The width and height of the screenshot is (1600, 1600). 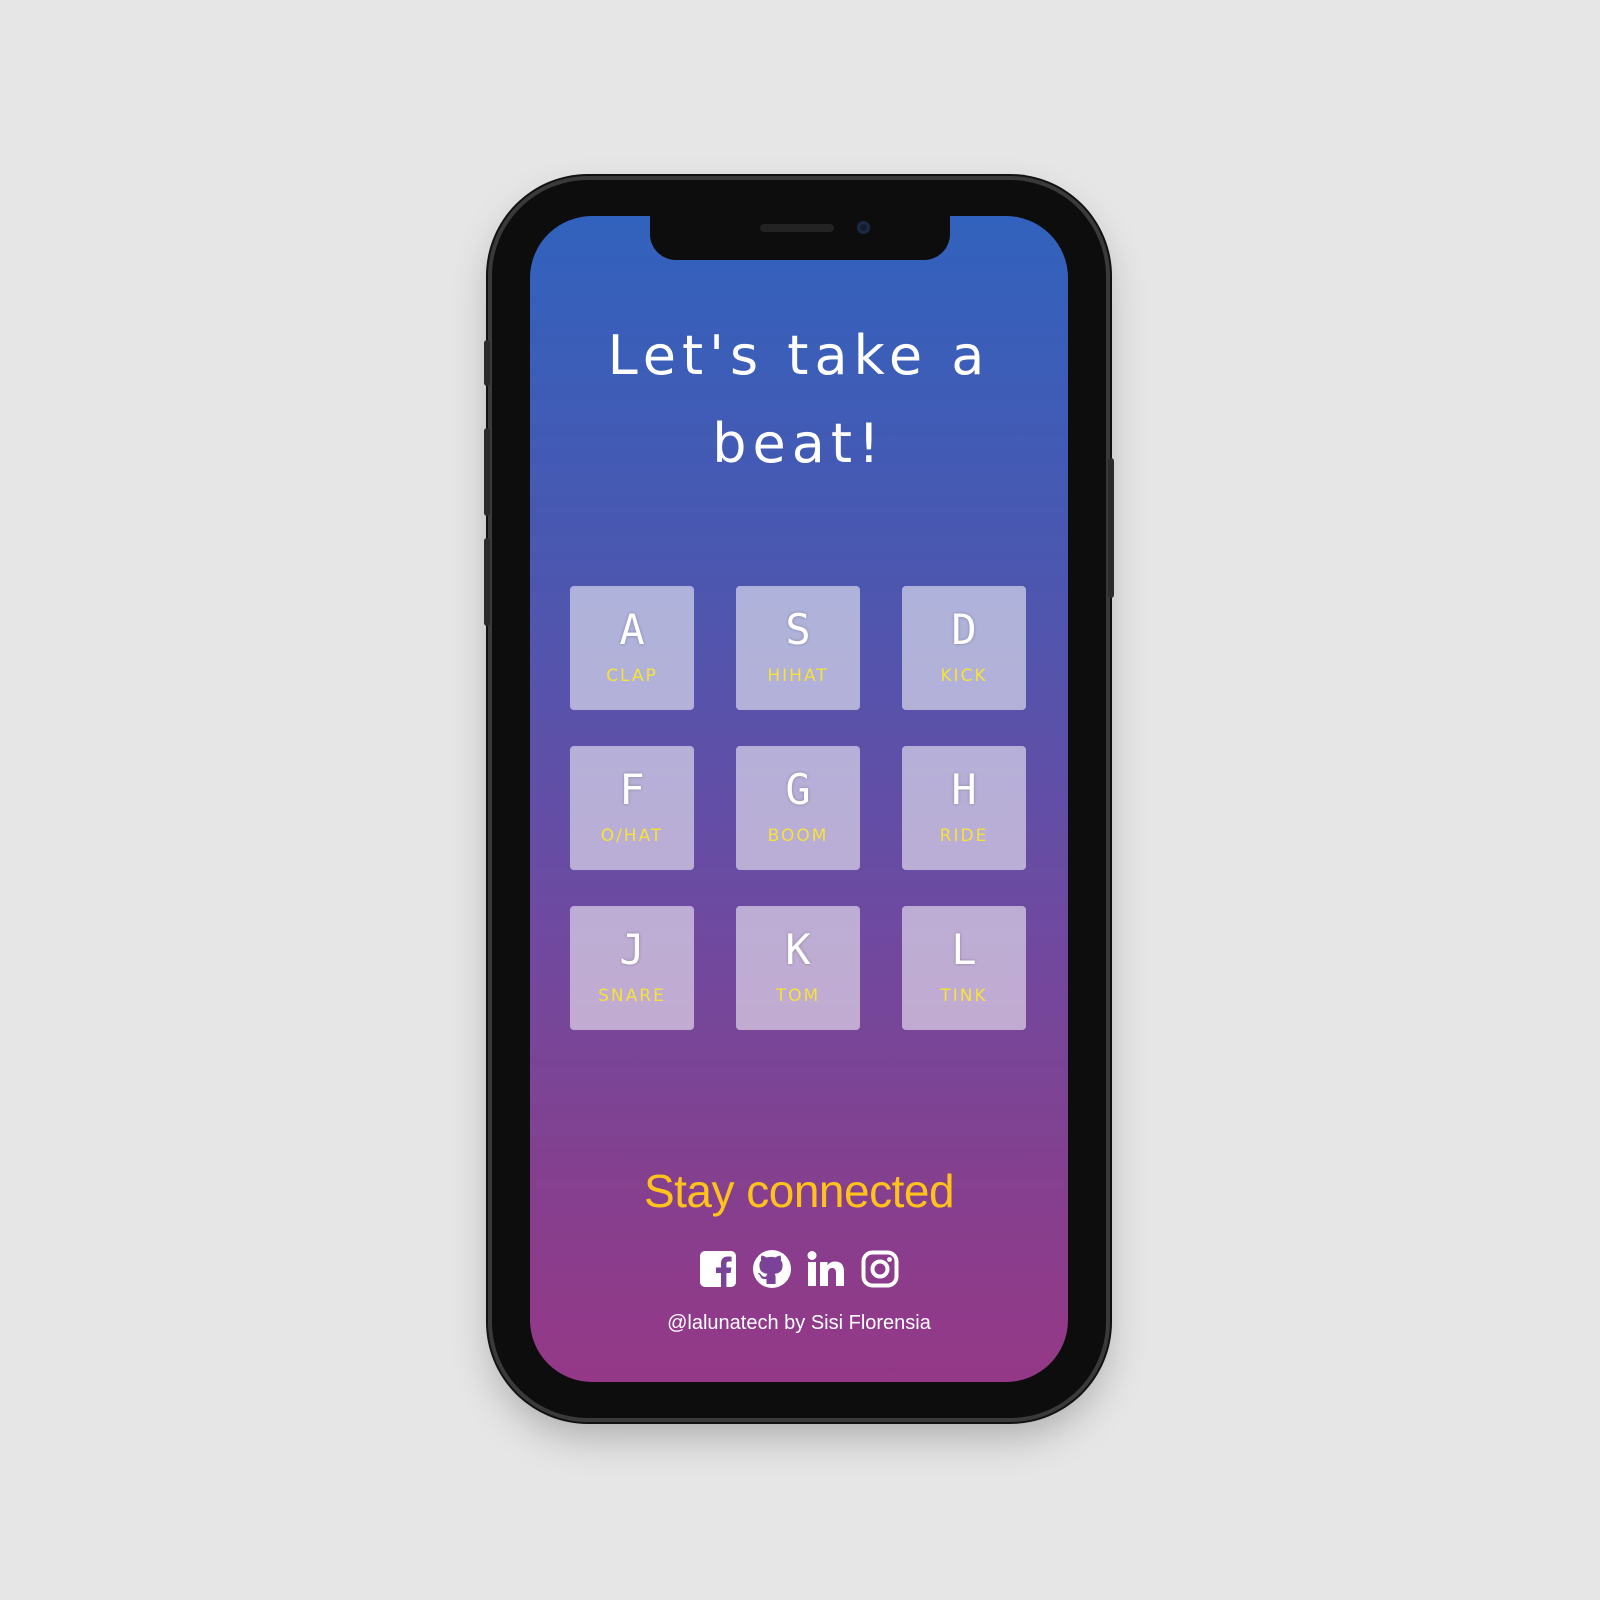 I want to click on key-sound-label: KICK, so click(x=964, y=676).